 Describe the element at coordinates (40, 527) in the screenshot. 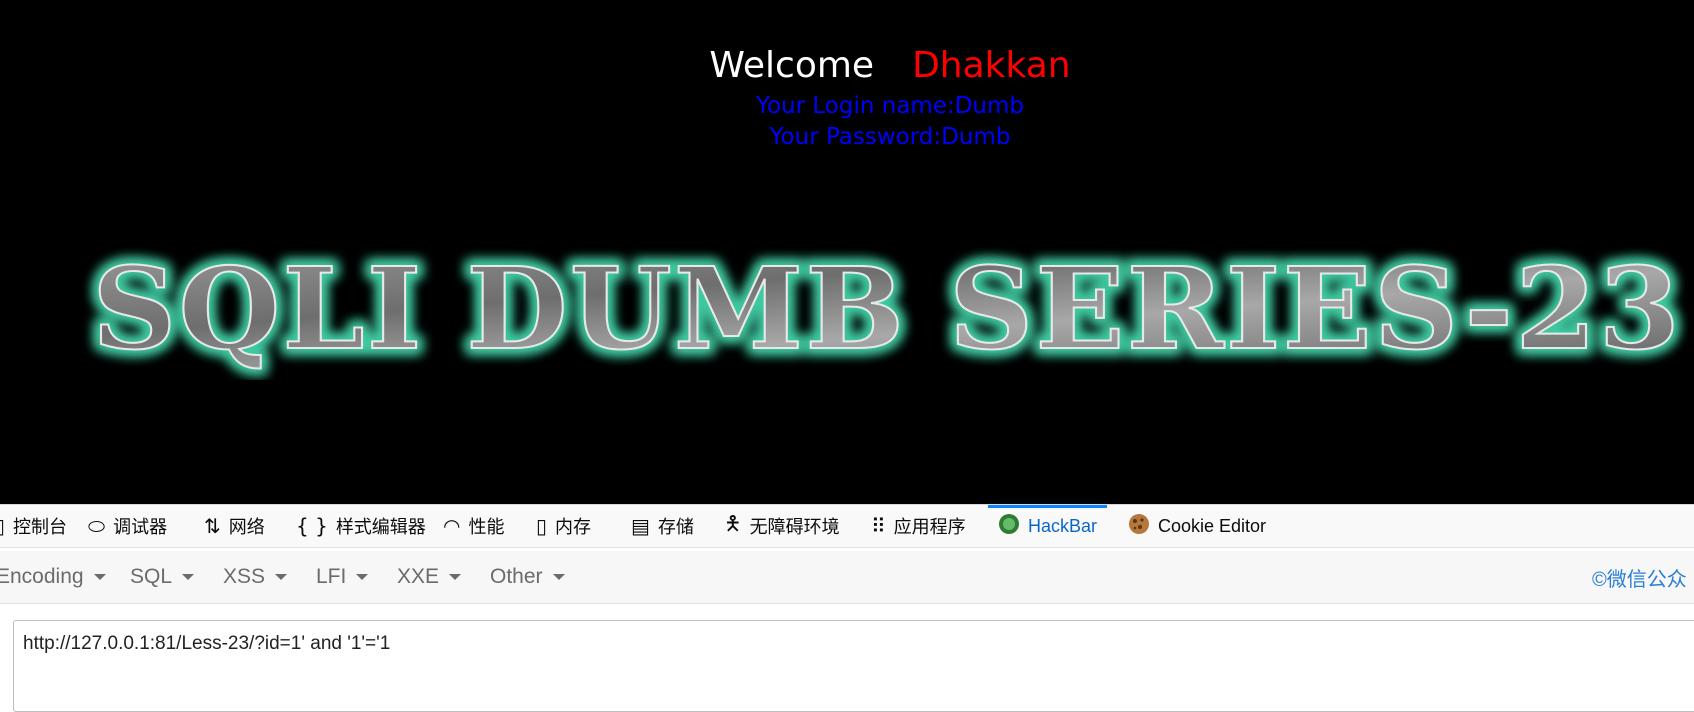

I see `tab-label: 控制台` at that location.